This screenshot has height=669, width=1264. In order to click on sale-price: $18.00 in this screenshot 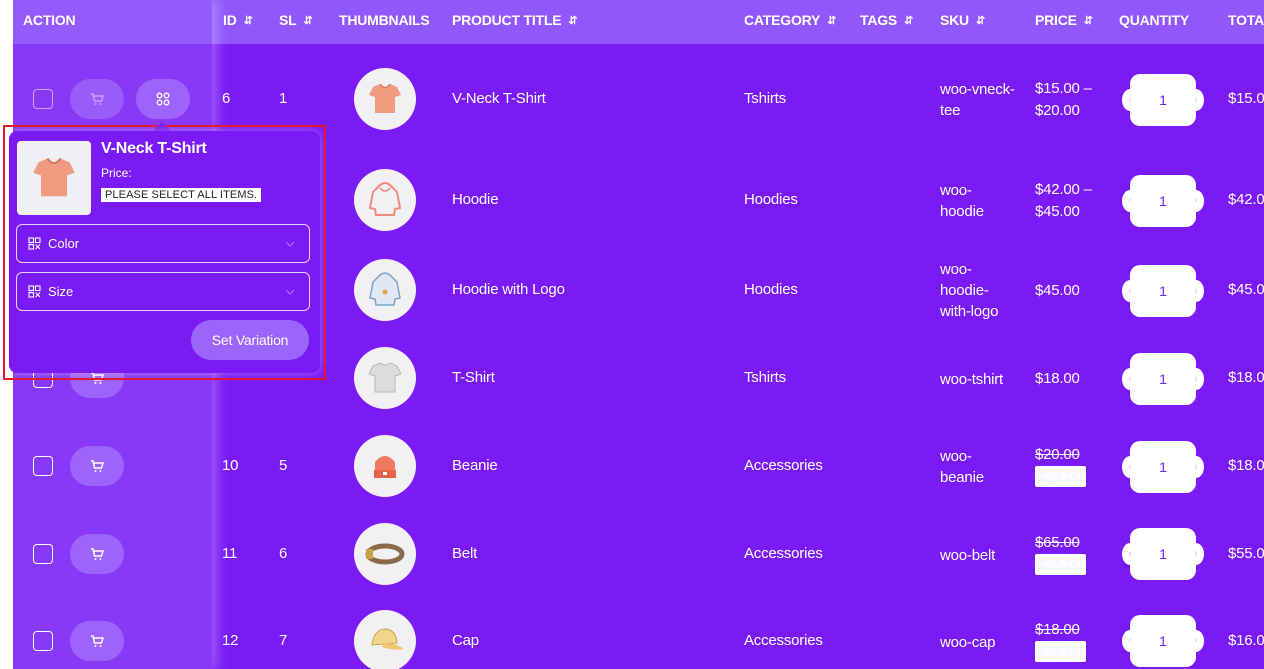, I will do `click(1060, 476)`.